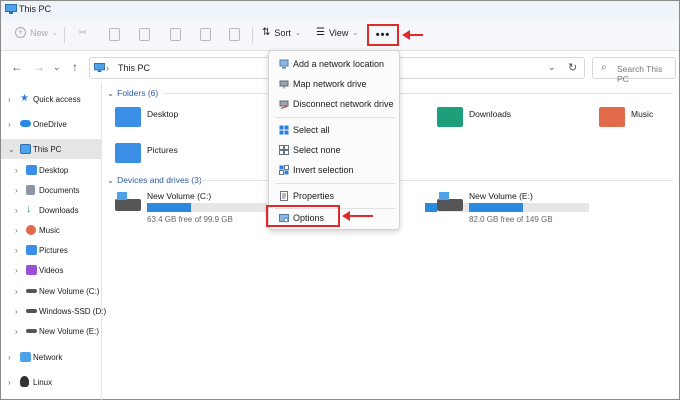 The image size is (680, 400). Describe the element at coordinates (17, 67) in the screenshot. I see `back-icon: ←` at that location.